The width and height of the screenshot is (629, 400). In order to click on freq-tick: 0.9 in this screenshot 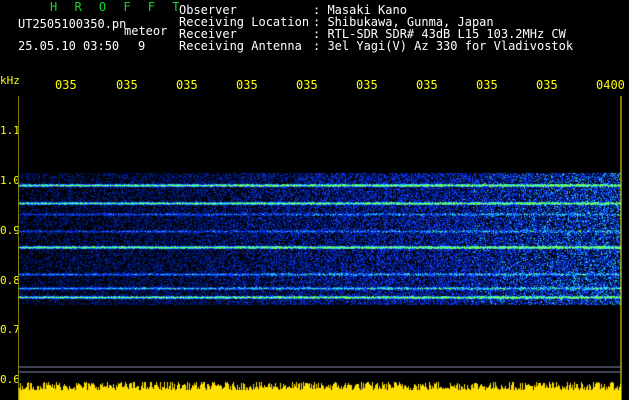, I will do `click(10, 230)`.